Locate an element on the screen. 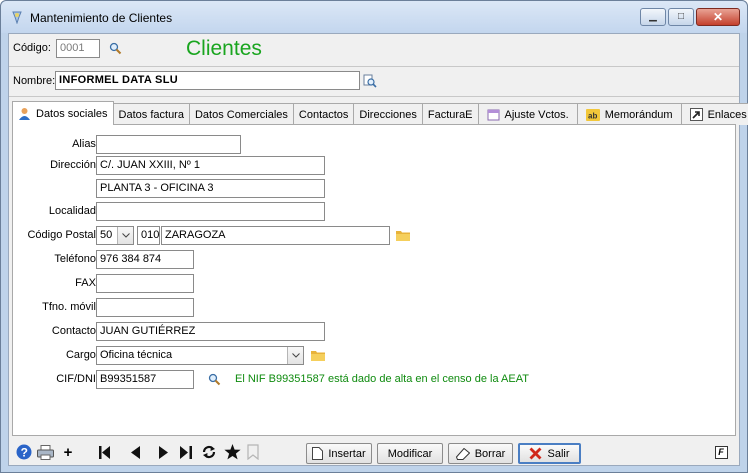  maximize-button: □ is located at coordinates (681, 17).